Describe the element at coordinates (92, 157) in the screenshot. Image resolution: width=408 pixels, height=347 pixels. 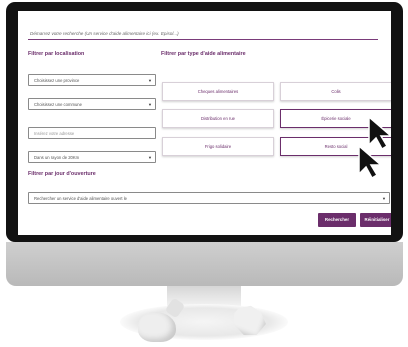
I see `radius-select: Dans un rayon de 20Km ▼` at that location.